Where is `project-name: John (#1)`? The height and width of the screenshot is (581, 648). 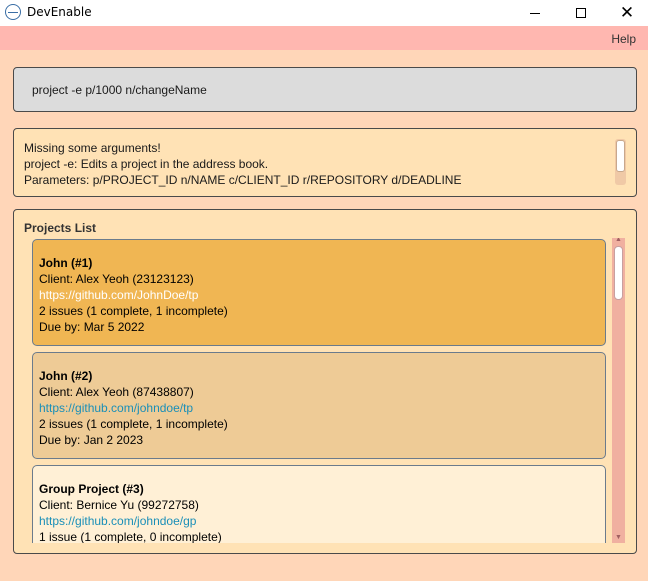
project-name: John (#1) is located at coordinates (66, 263).